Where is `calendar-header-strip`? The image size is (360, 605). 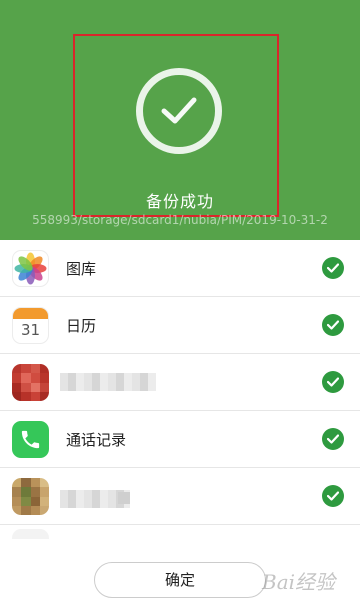
calendar-header-strip is located at coordinates (30, 313).